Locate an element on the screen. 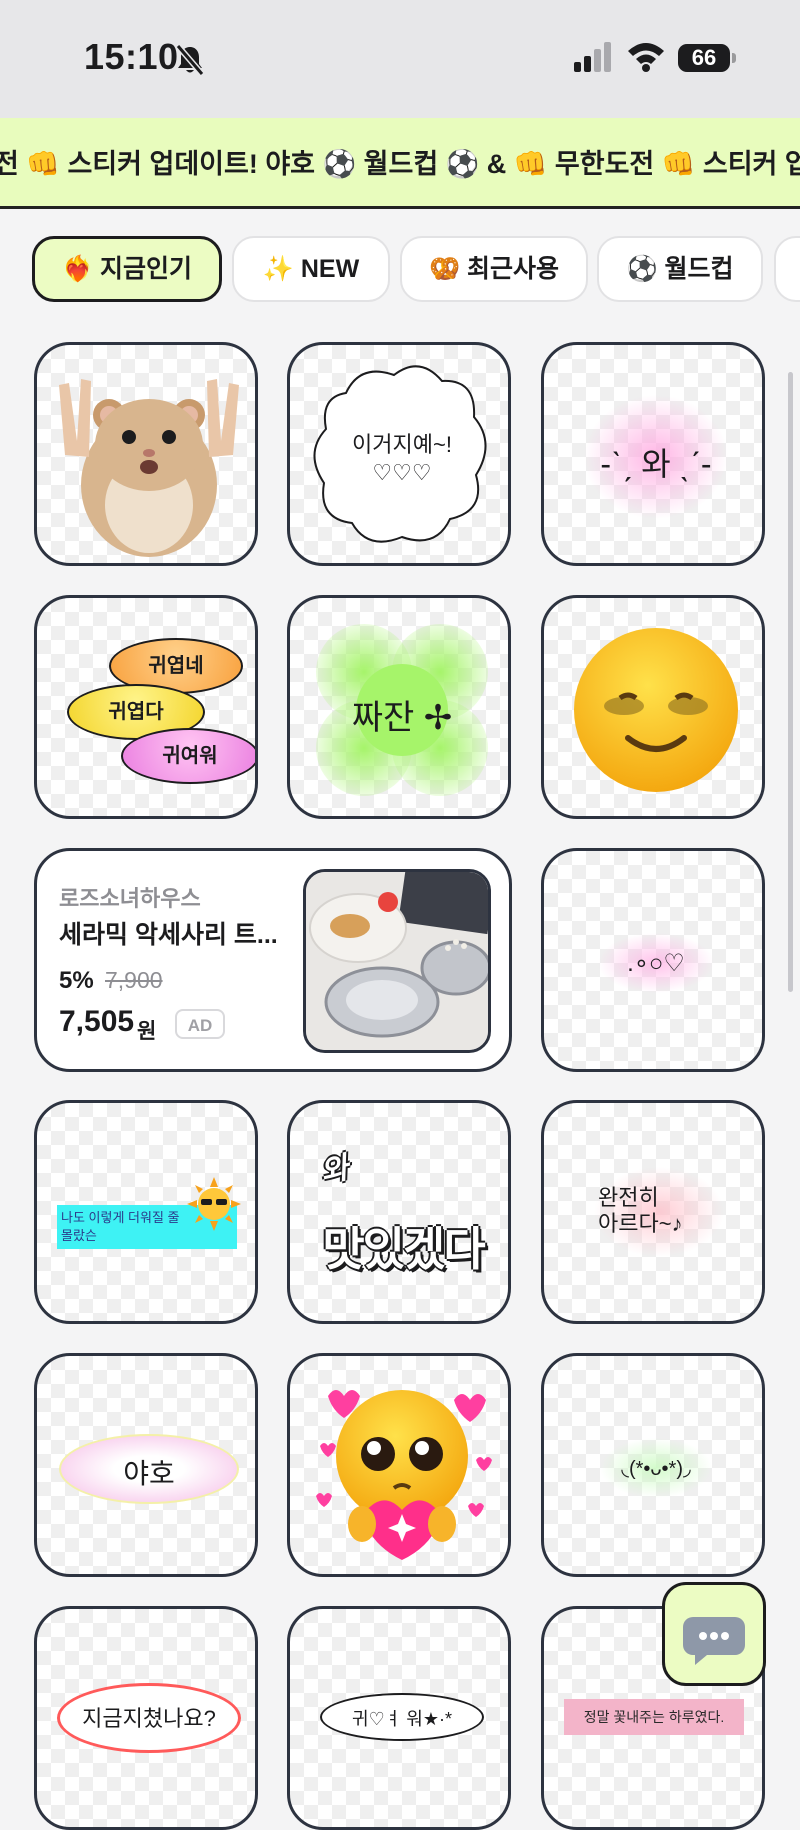 The image size is (800, 1830). sticker-cloud-bubble: 이거지예~! ♡♡♡ is located at coordinates (399, 454).